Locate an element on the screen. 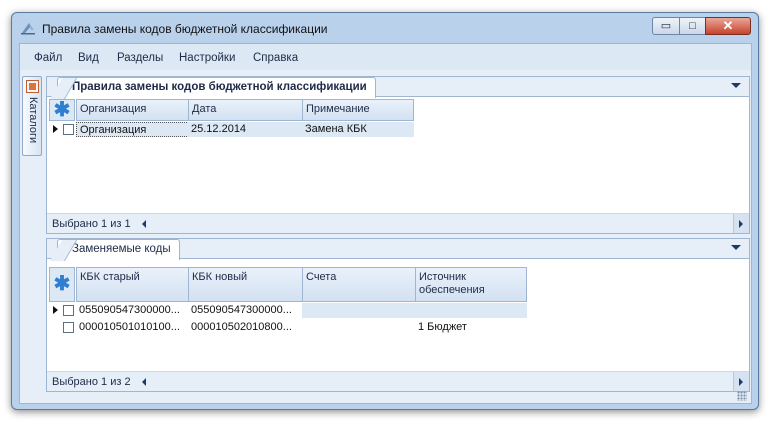 This screenshot has height=428, width=772. column-header-date: Дата is located at coordinates (245, 110).